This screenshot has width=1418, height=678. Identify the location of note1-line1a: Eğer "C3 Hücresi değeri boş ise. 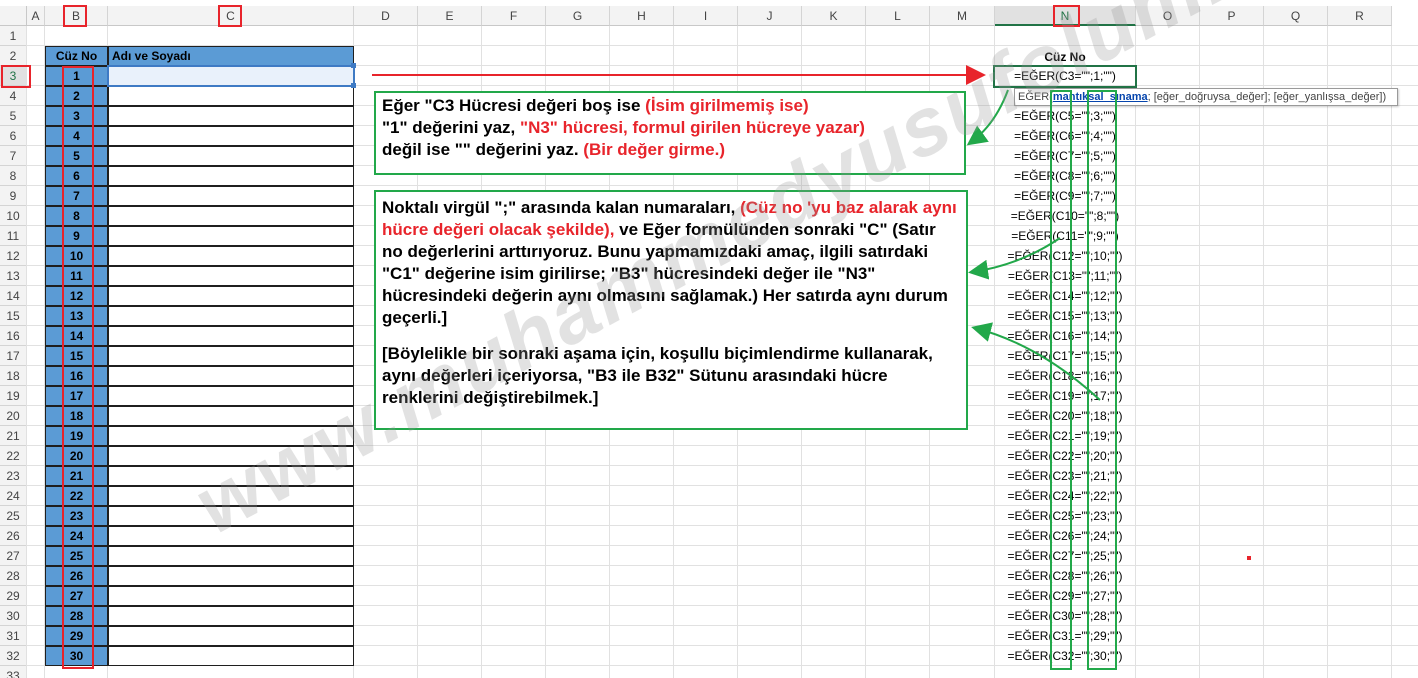
(514, 105).